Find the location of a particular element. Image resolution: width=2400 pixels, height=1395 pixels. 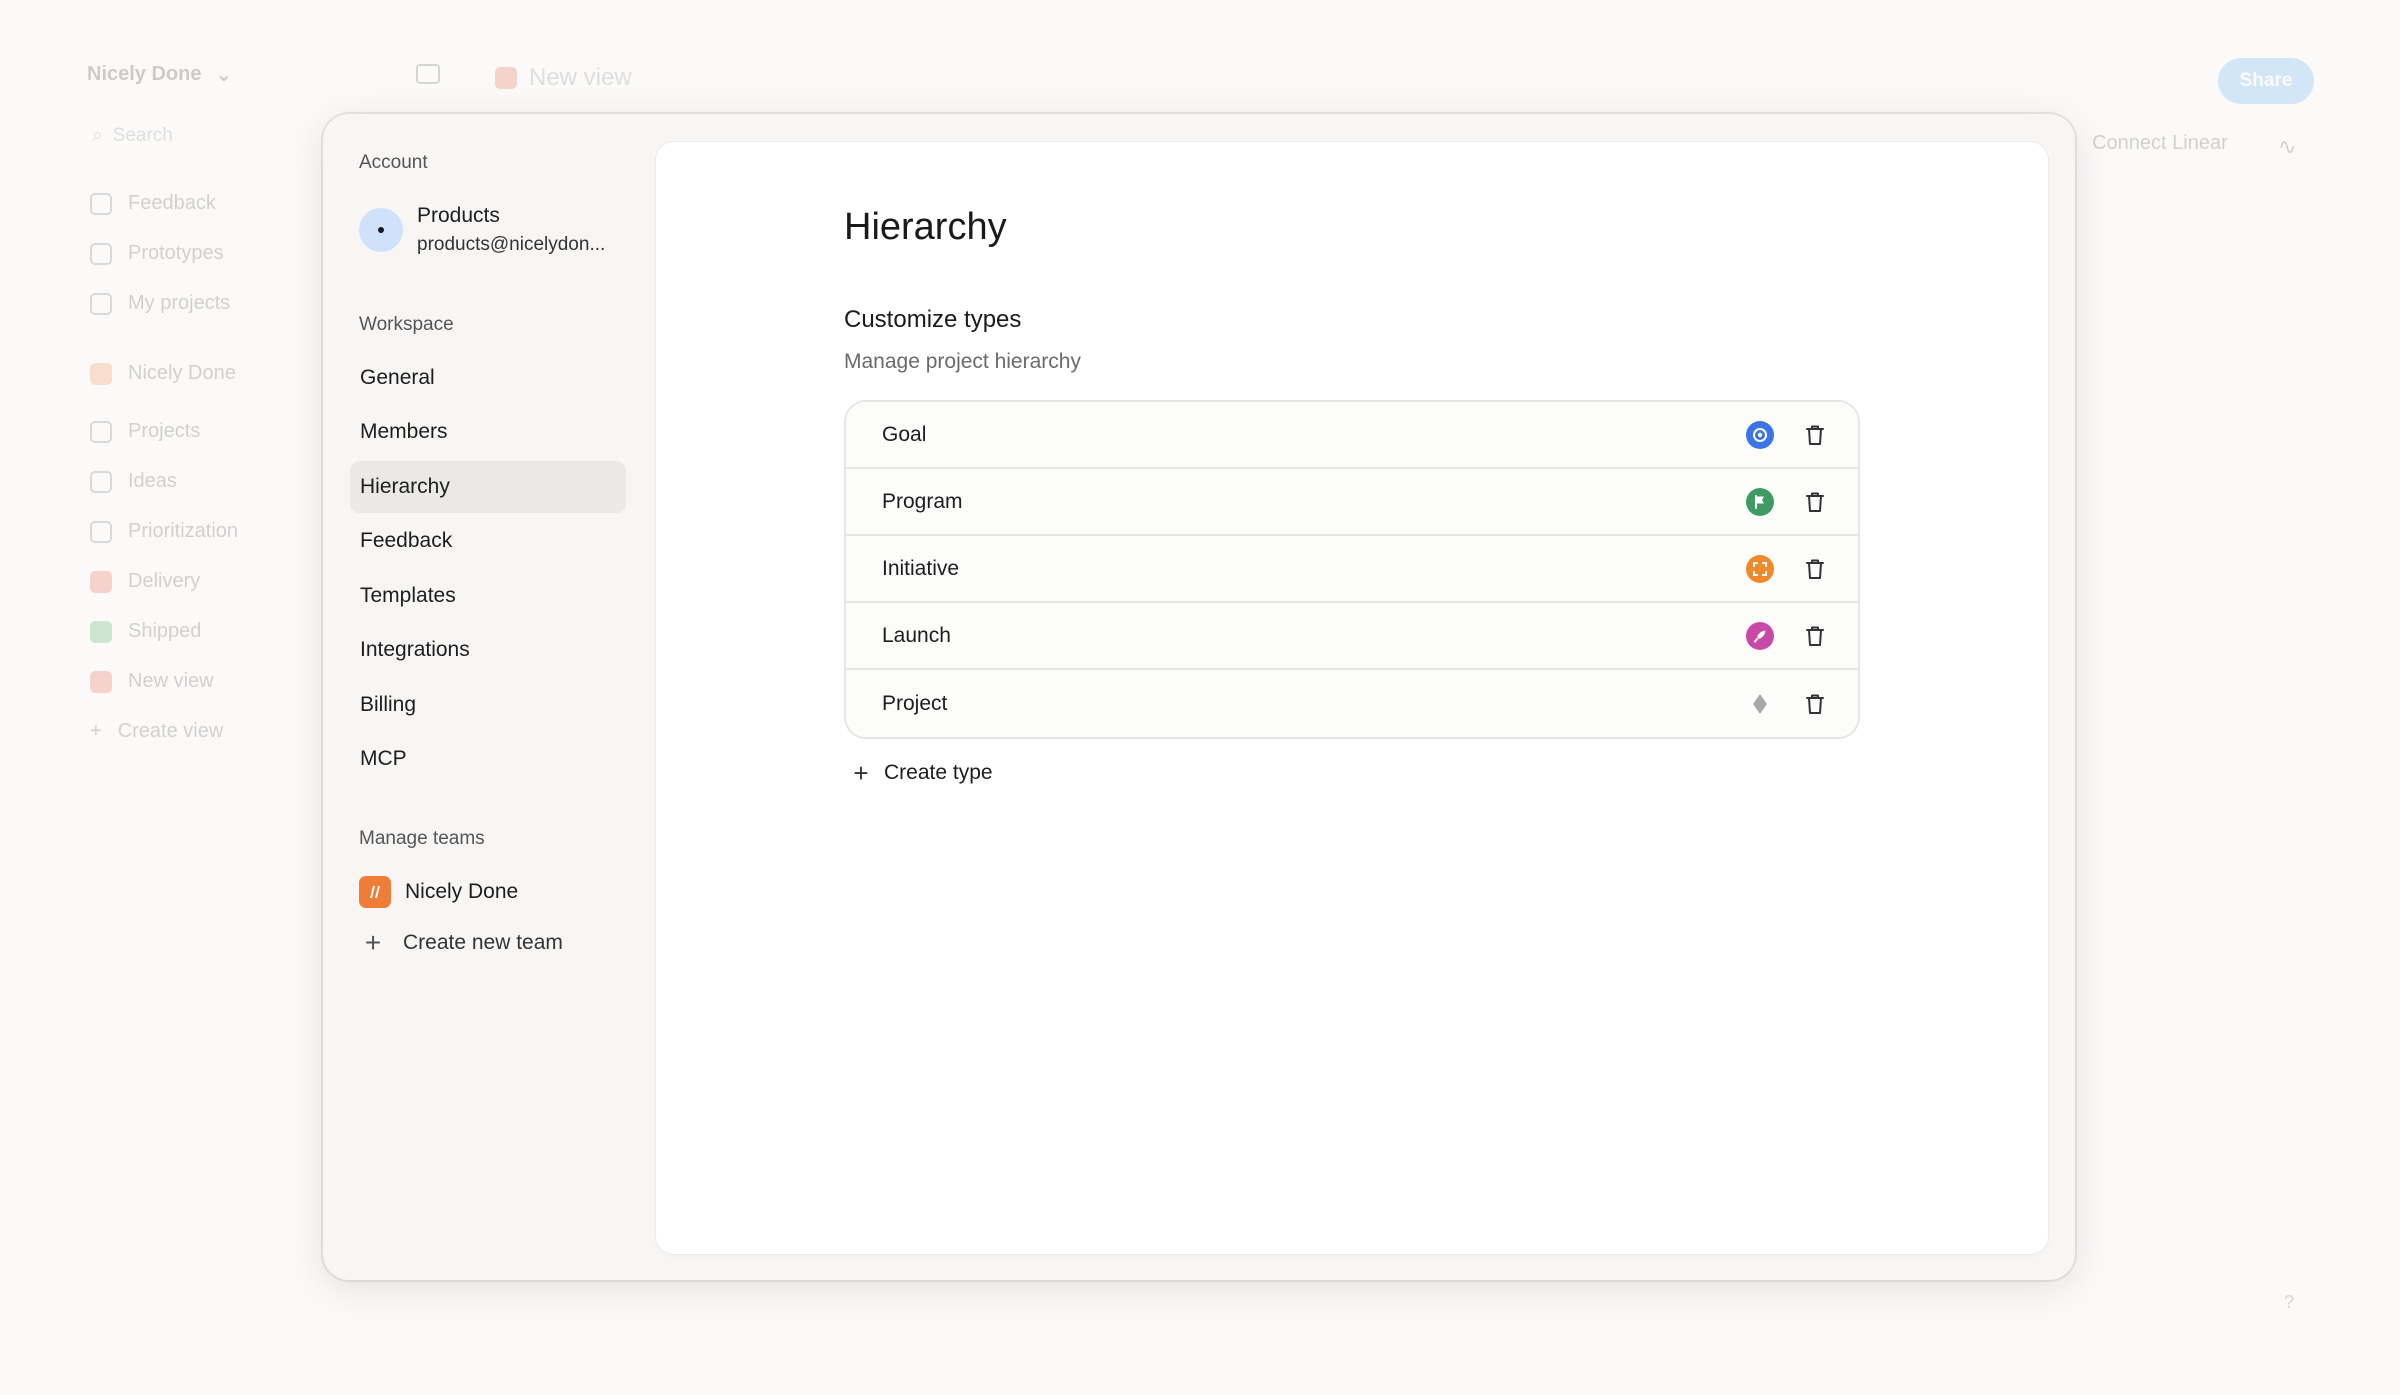

bg-nav-prioritization: Prioritization is located at coordinates (164, 531).